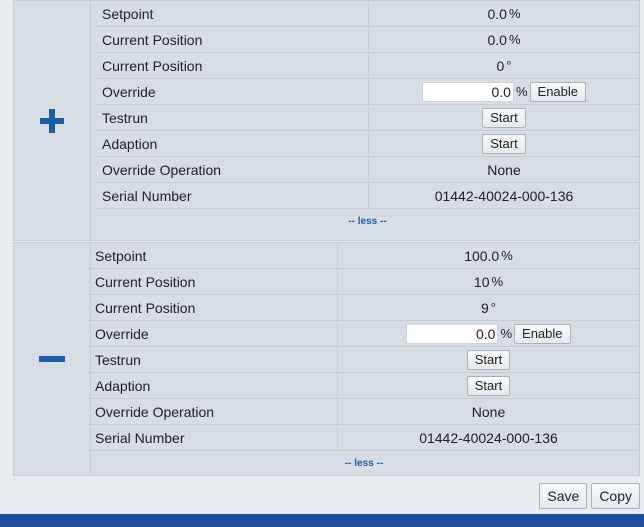  I want to click on footer-actions: Save Copy, so click(589, 496).